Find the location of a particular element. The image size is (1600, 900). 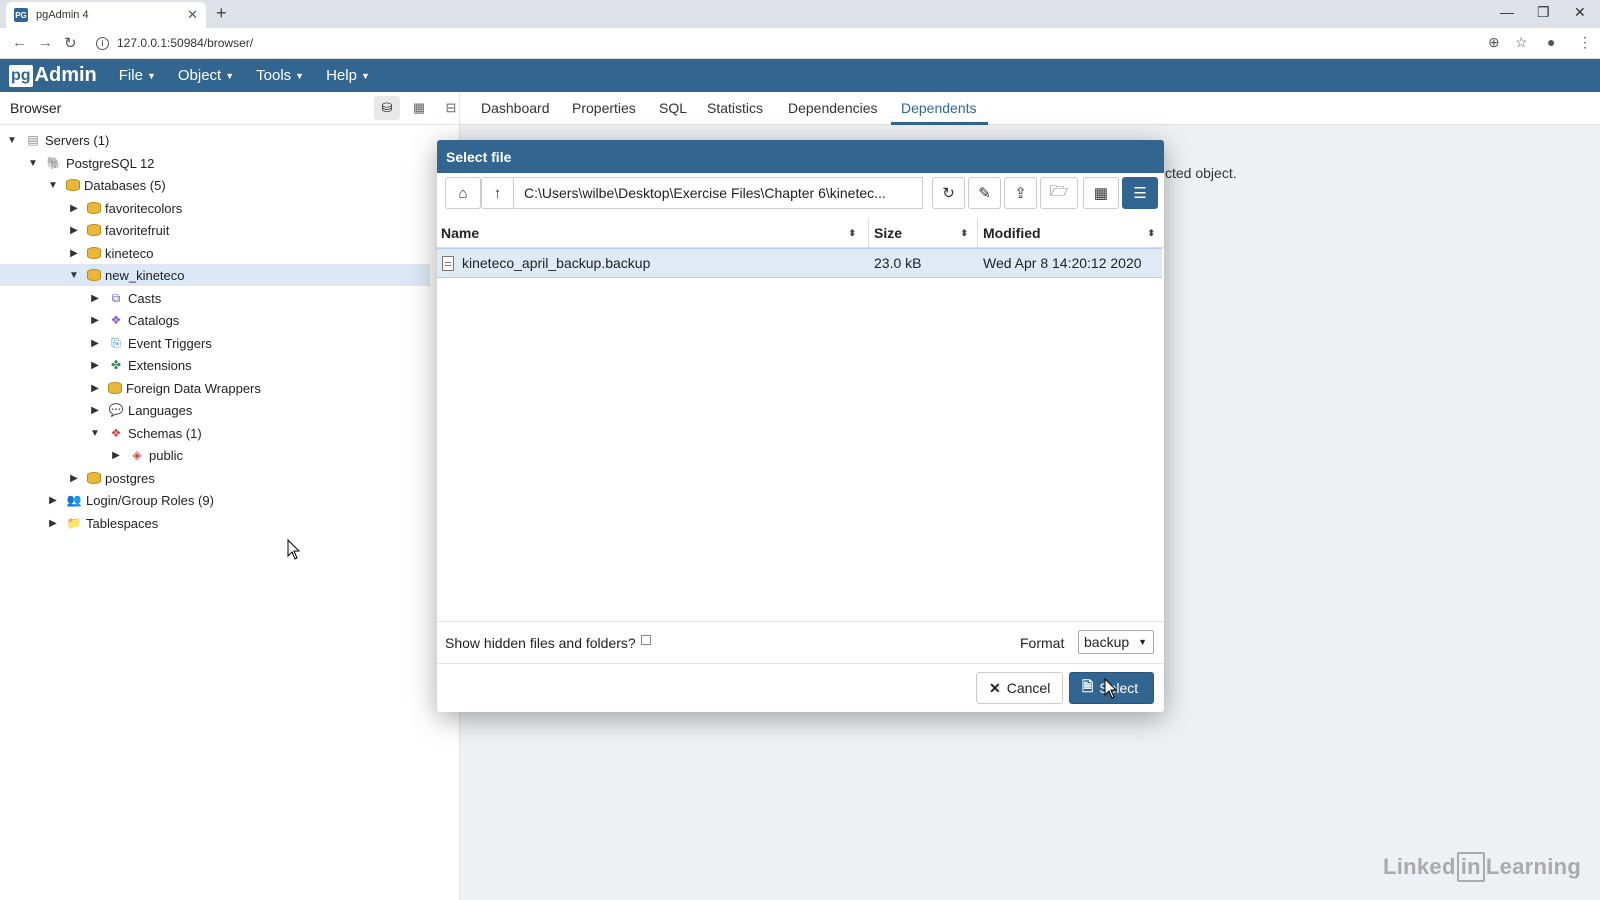

tree-item-databases: ▼ Databases (5) is located at coordinates (106, 185).